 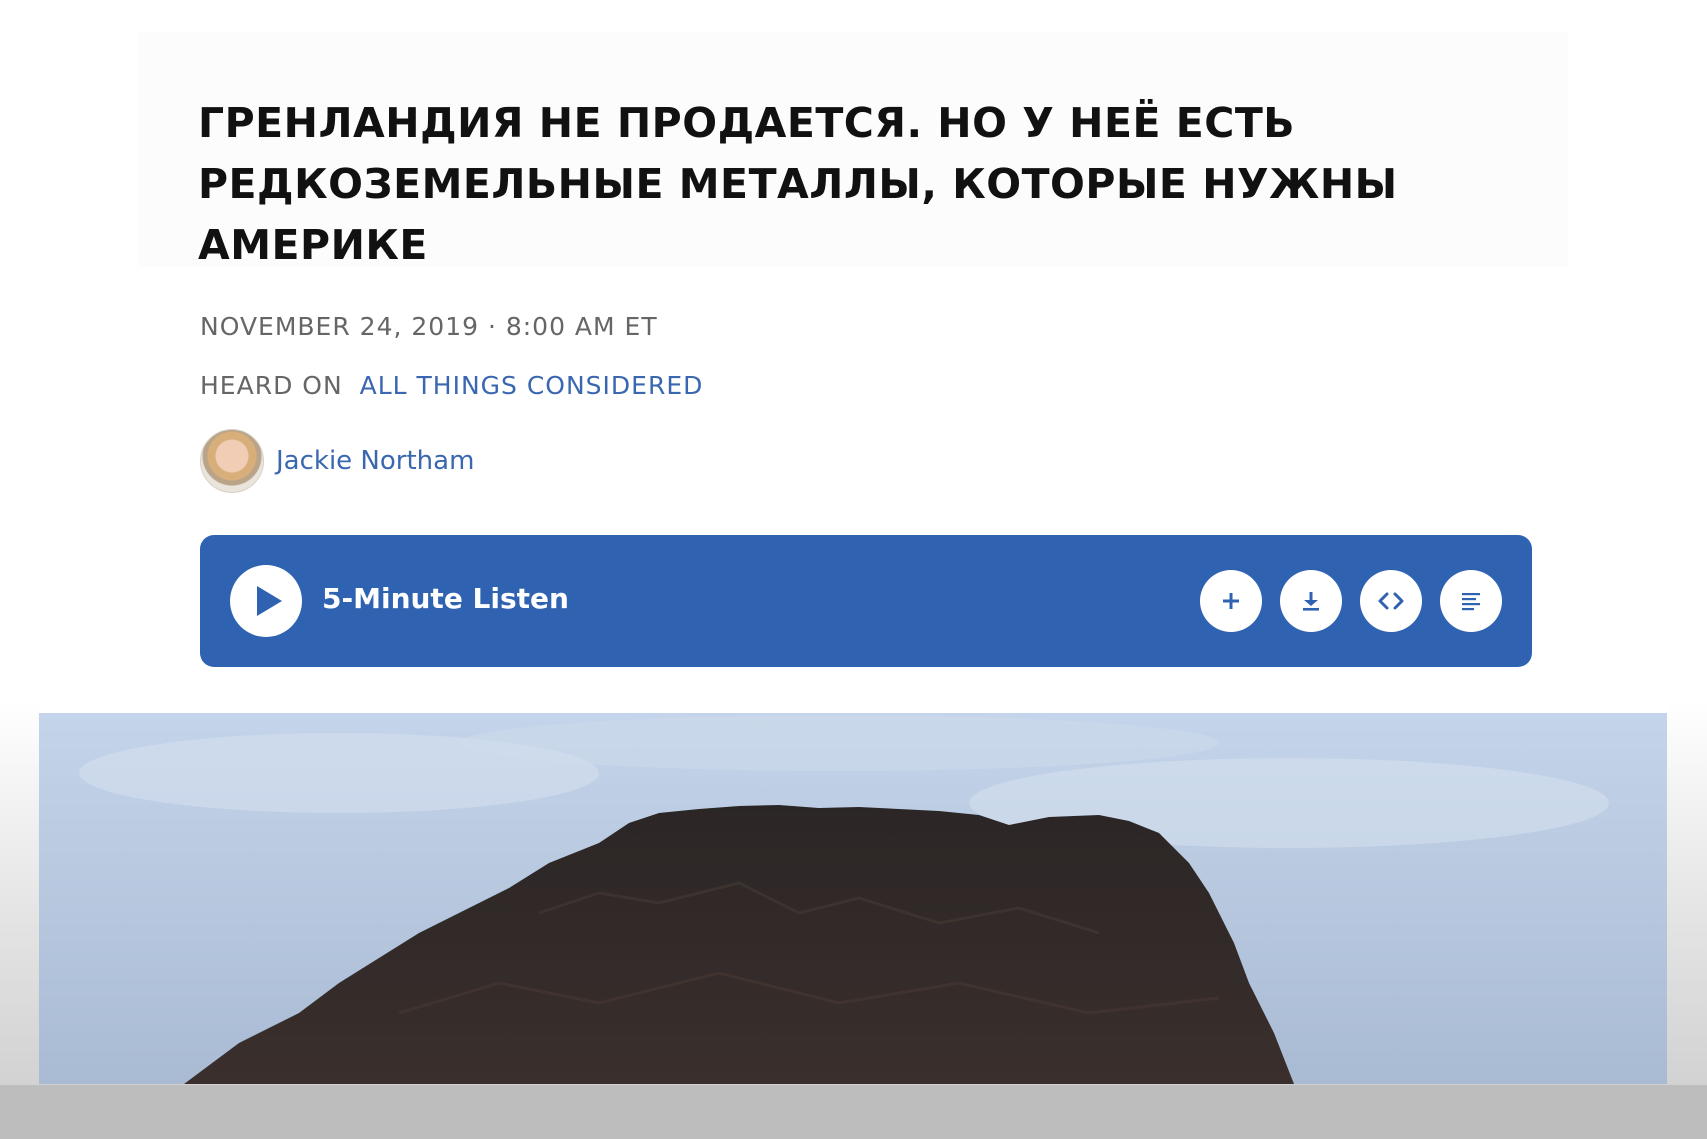 What do you see at coordinates (532, 385) in the screenshot?
I see `program-link: ALL THINGS CONSIDERED` at bounding box center [532, 385].